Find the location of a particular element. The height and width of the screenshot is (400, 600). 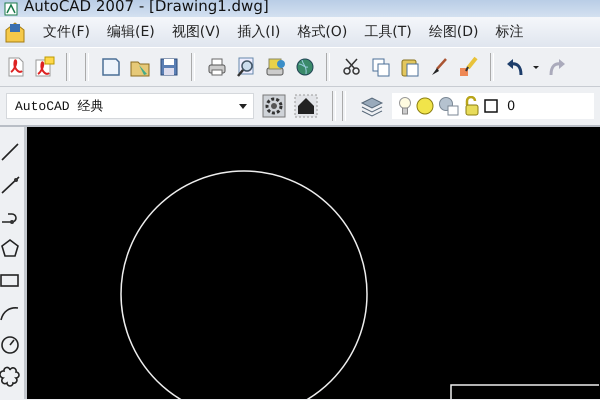

menu-item: 插入(I) is located at coordinates (258, 32).